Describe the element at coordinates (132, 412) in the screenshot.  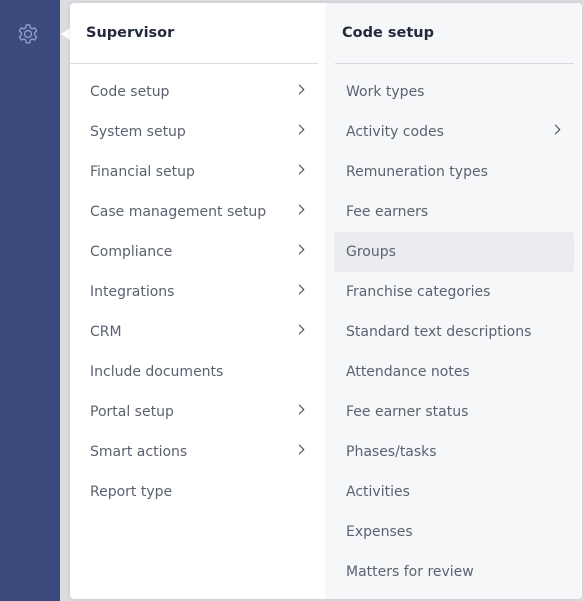
I see `menu-item-label: Portal setup` at that location.